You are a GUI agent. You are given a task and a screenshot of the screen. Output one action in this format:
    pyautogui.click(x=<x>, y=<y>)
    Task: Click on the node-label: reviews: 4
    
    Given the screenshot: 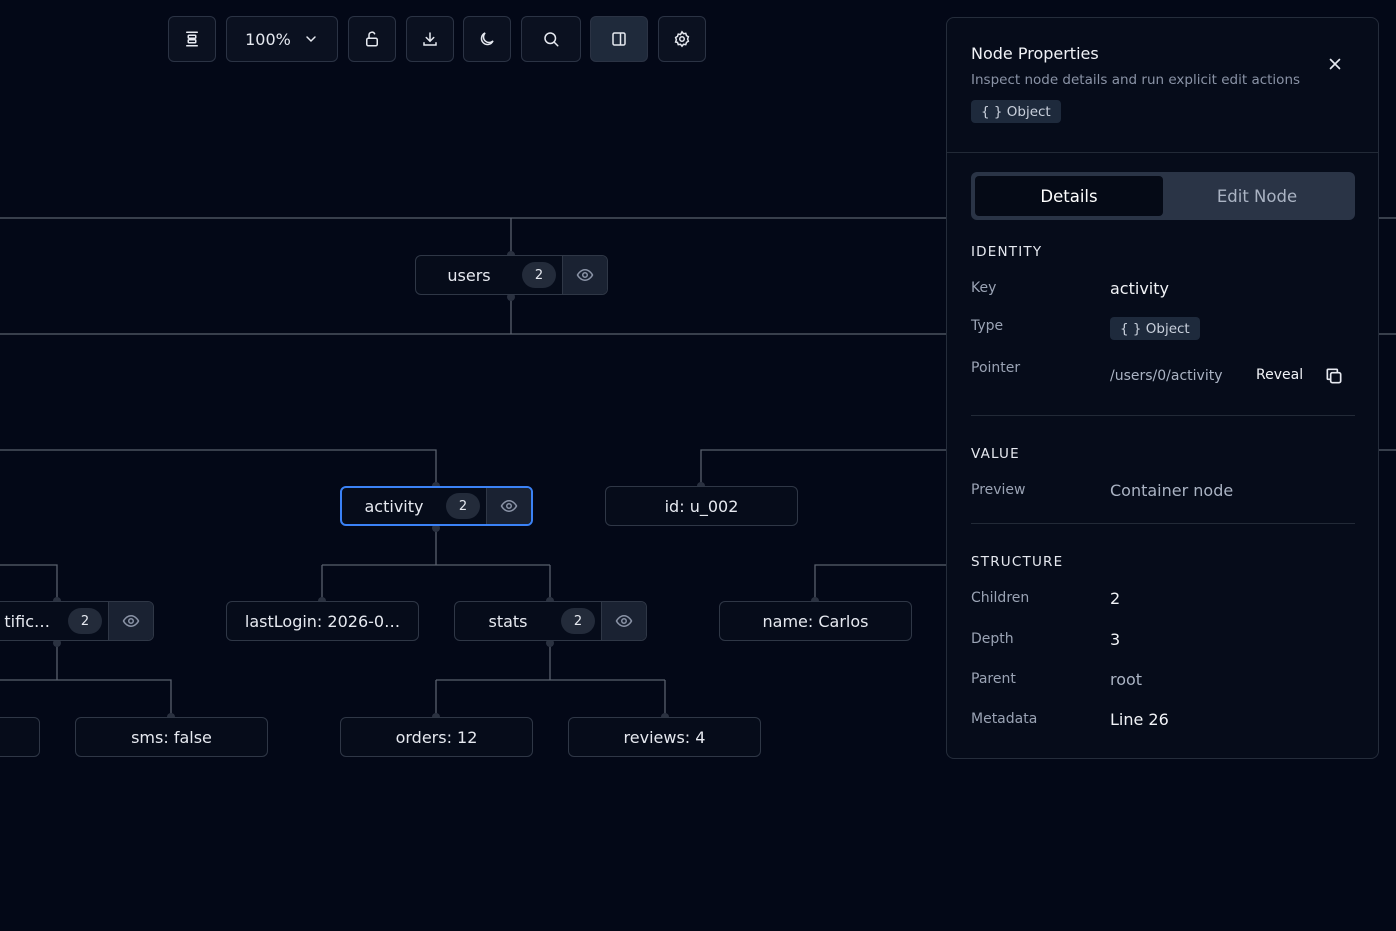 What is the action you would take?
    pyautogui.click(x=664, y=737)
    